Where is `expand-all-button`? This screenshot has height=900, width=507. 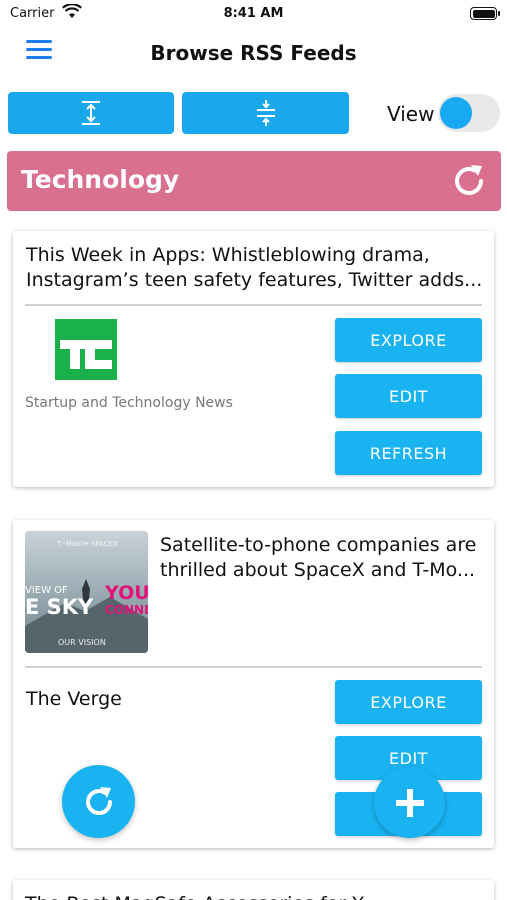 expand-all-button is located at coordinates (91, 113).